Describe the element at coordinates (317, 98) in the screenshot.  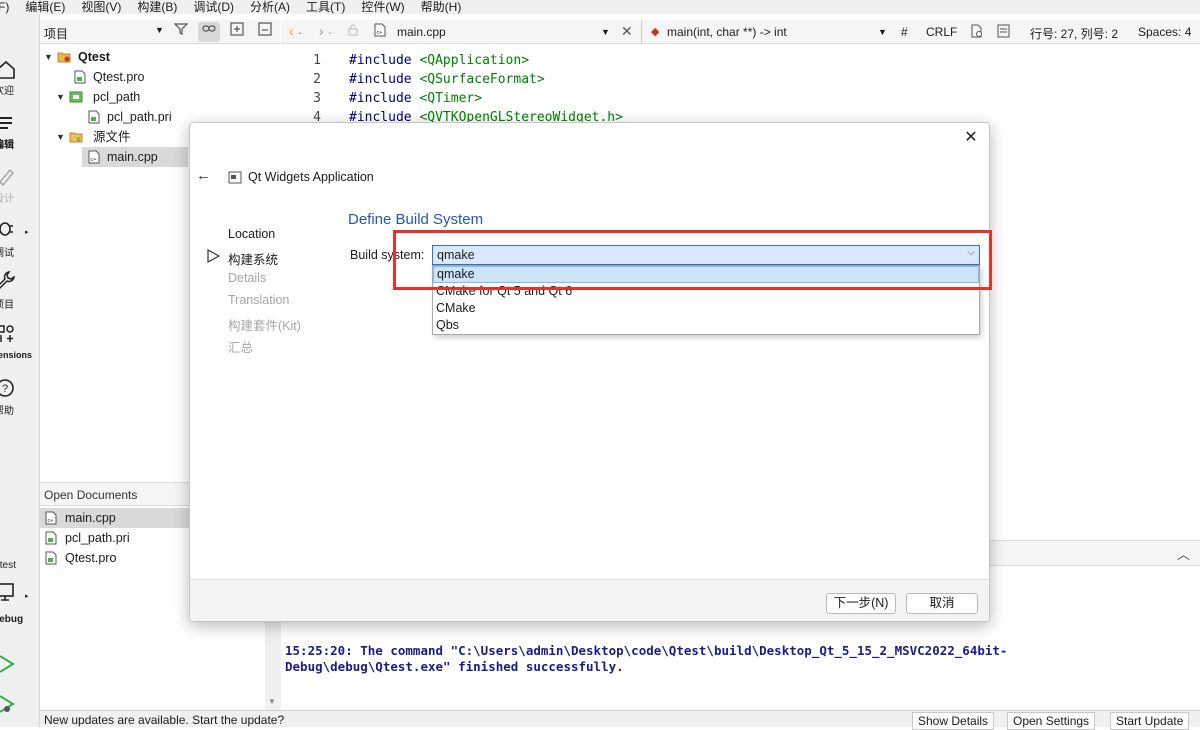
I see `line-number: 3` at that location.